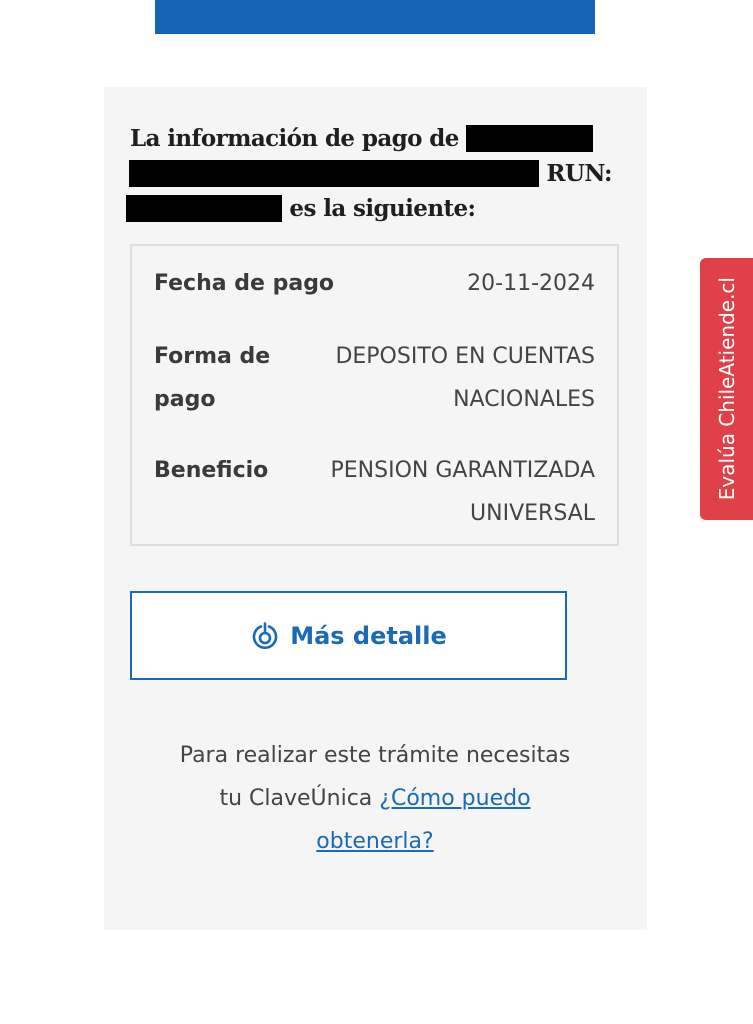 The height and width of the screenshot is (1024, 753). What do you see at coordinates (296, 798) in the screenshot?
I see `footer-line-2: tu ClaveÚnica` at bounding box center [296, 798].